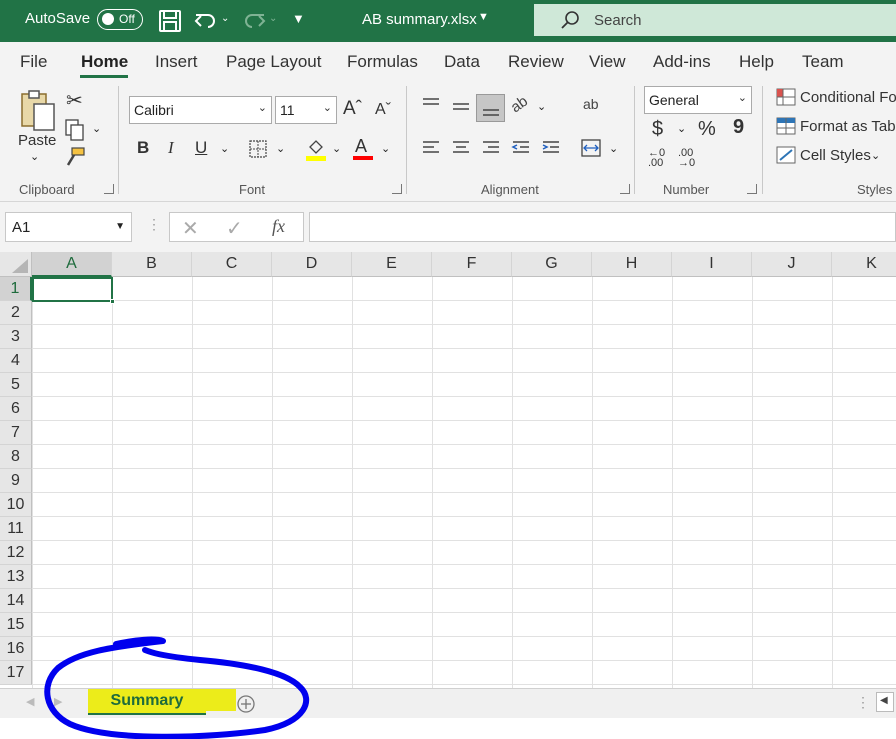 This screenshot has height=739, width=896. What do you see at coordinates (143, 148) in the screenshot?
I see `bold-button: B` at bounding box center [143, 148].